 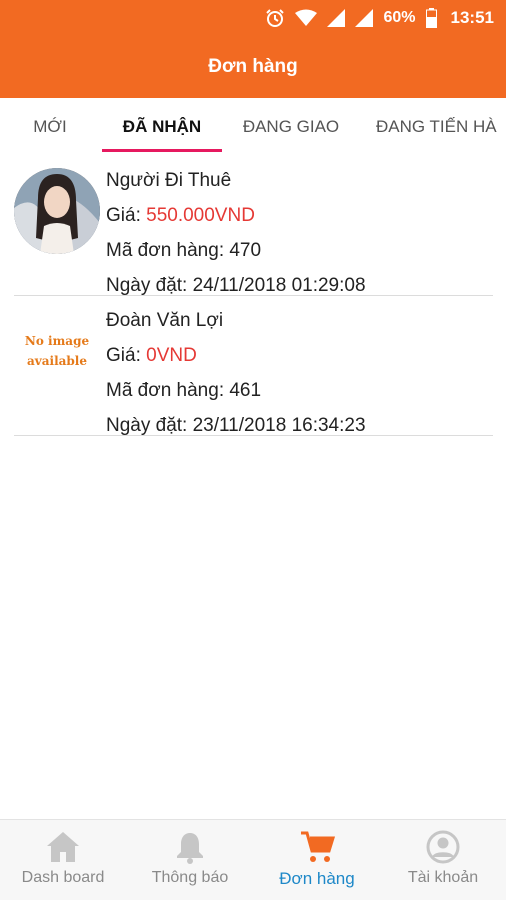 What do you see at coordinates (169, 180) in the screenshot?
I see `customer-name: Người Đi Thuê` at bounding box center [169, 180].